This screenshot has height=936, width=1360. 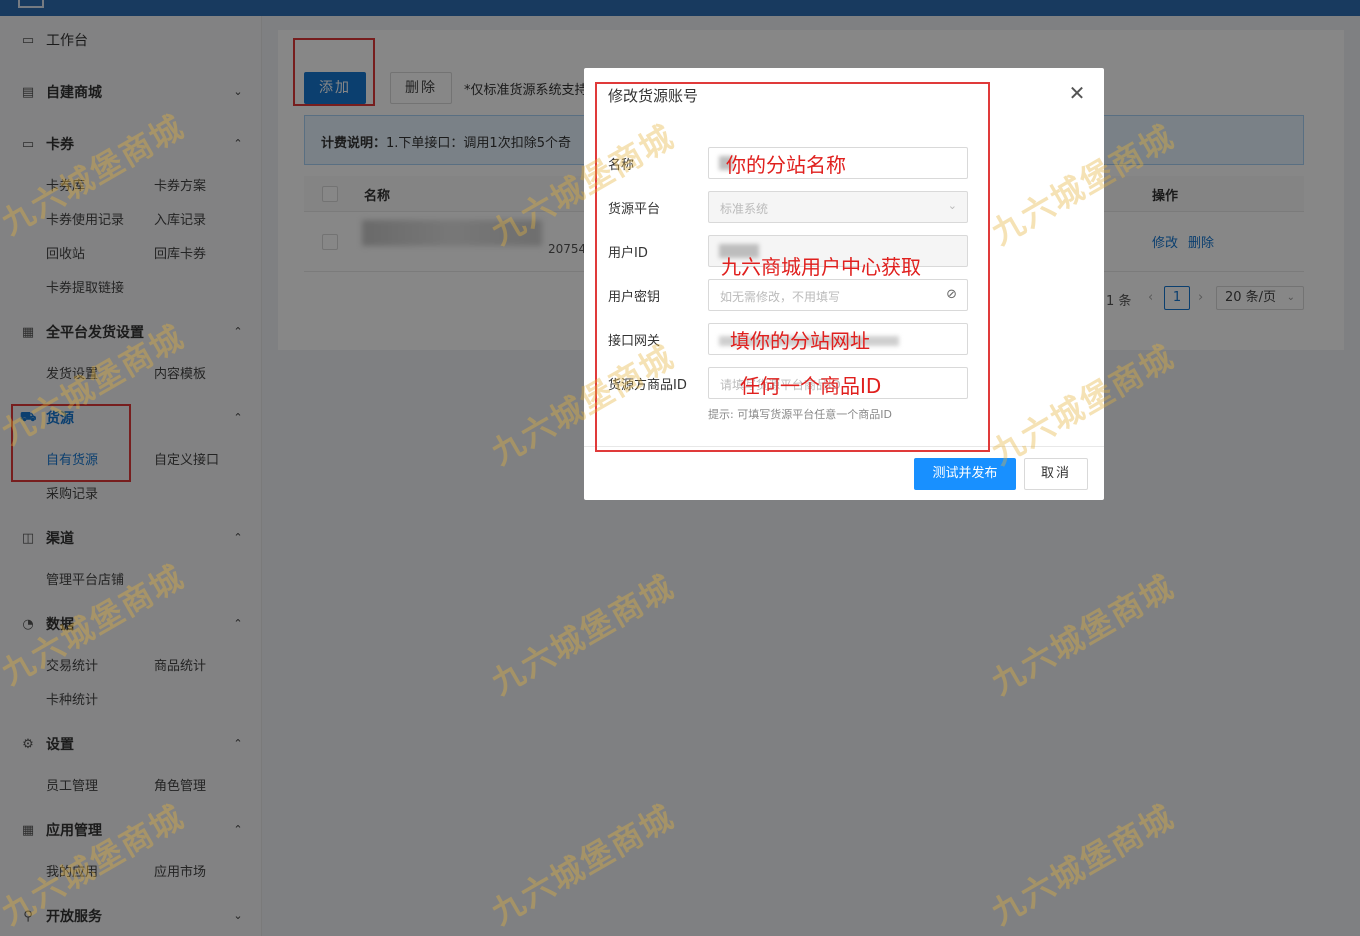 I want to click on name-input, so click(x=838, y=163).